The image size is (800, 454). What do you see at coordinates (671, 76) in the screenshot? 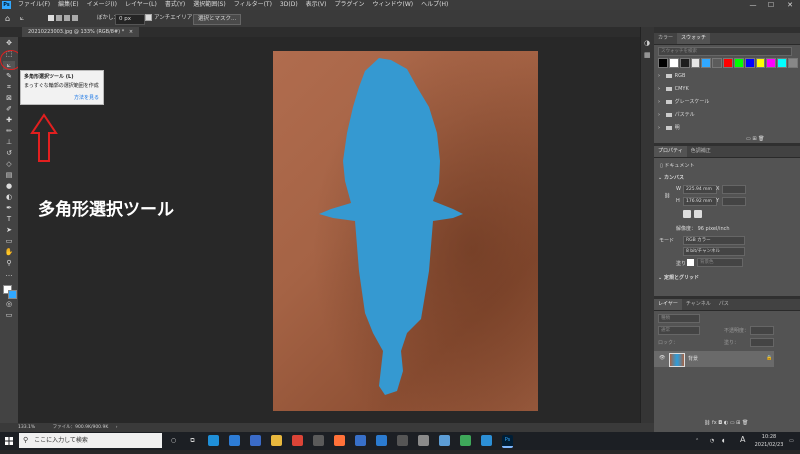
I see `swatch-folder-rgb: › RGB` at bounding box center [671, 76].